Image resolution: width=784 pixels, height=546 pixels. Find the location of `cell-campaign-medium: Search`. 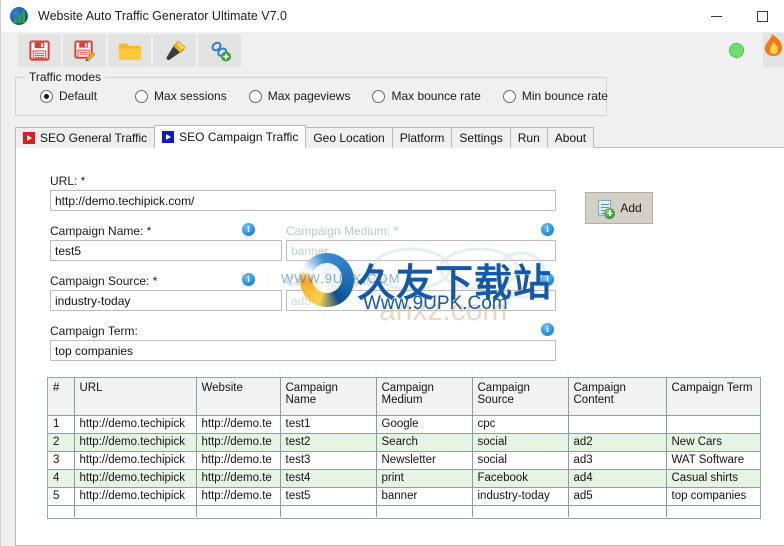

cell-campaign-medium: Search is located at coordinates (424, 442).